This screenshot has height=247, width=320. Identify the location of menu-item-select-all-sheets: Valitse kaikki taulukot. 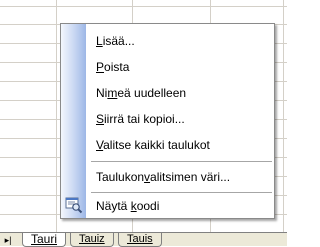
(167, 145).